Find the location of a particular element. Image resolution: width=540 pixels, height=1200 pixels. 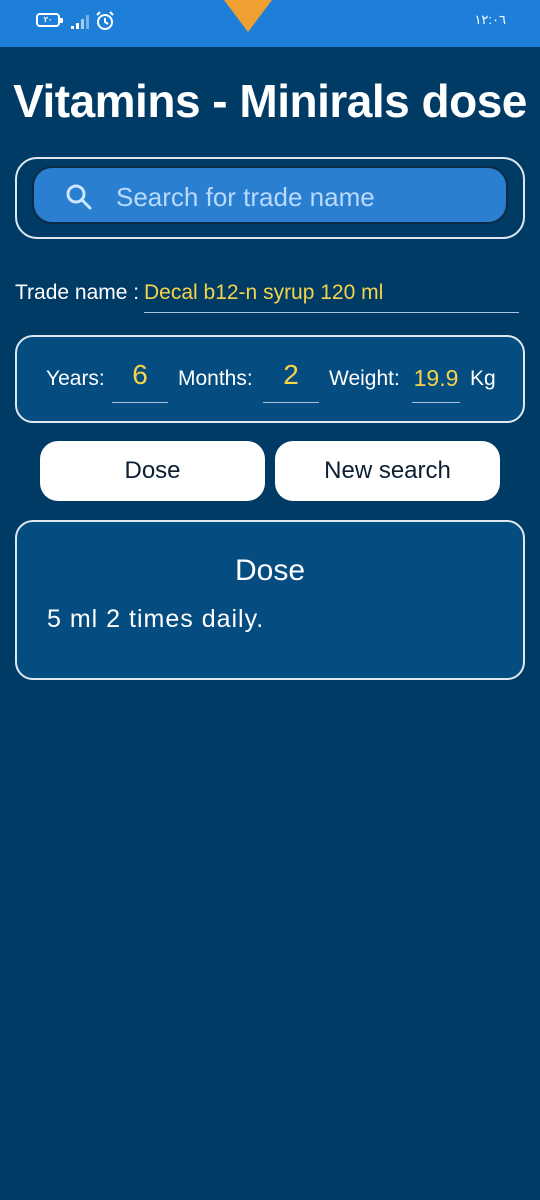

years-field: 6 is located at coordinates (140, 381).